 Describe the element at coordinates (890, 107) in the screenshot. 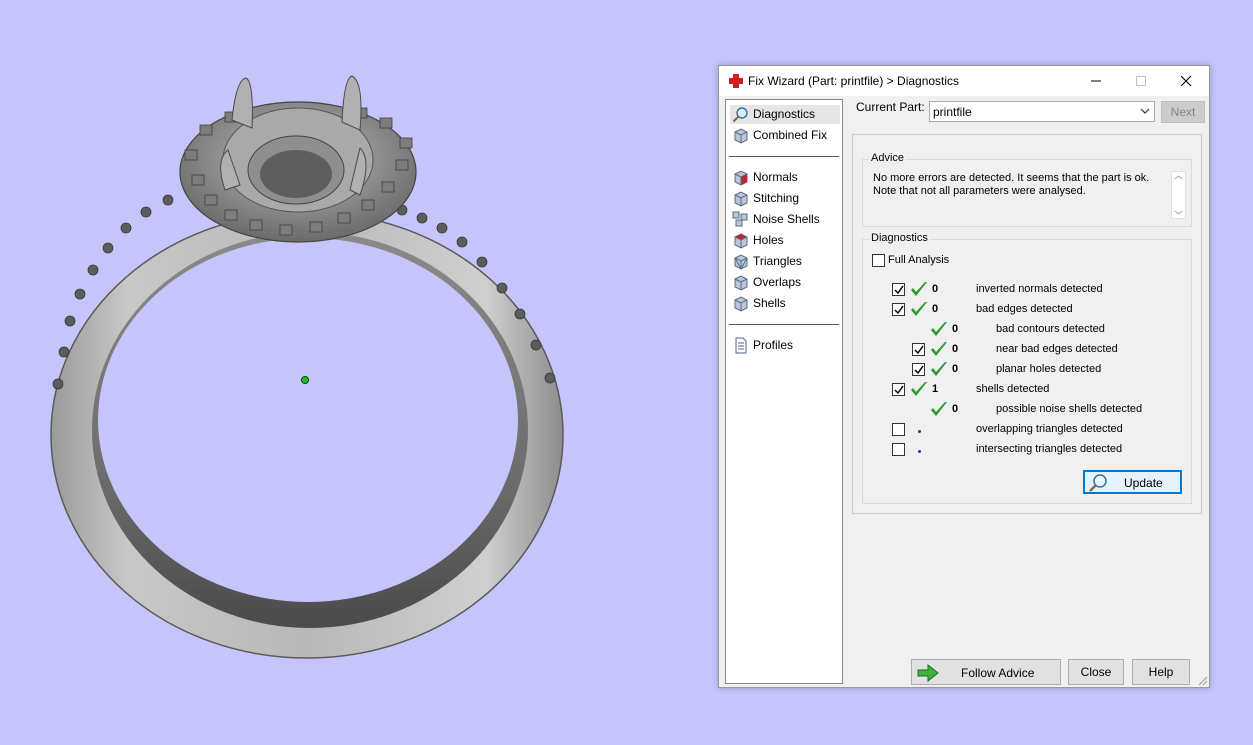

I see `current-part-label: Current Part:` at that location.